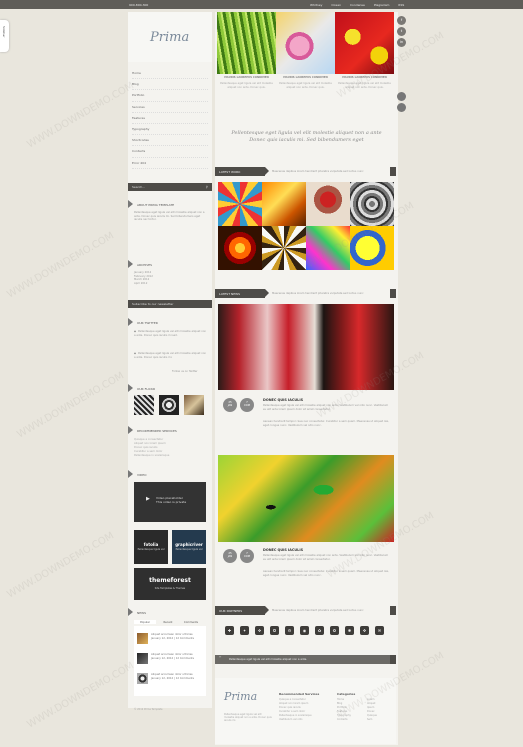 The height and width of the screenshot is (747, 523). What do you see at coordinates (170, 74) in the screenshot?
I see `nav-item: Home` at bounding box center [170, 74].